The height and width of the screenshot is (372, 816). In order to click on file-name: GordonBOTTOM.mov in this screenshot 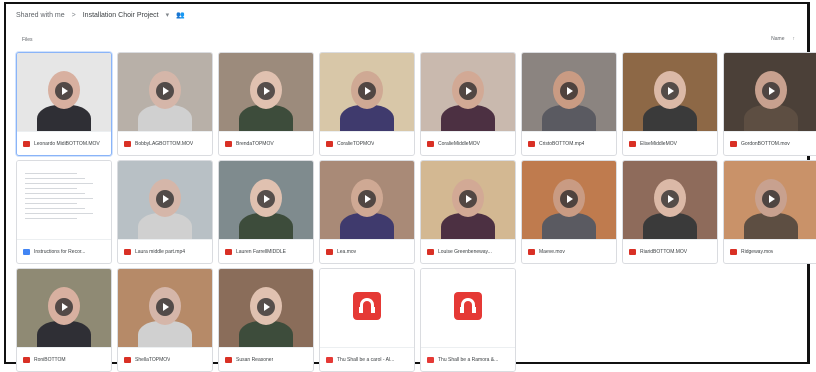, I will do `click(765, 143)`.